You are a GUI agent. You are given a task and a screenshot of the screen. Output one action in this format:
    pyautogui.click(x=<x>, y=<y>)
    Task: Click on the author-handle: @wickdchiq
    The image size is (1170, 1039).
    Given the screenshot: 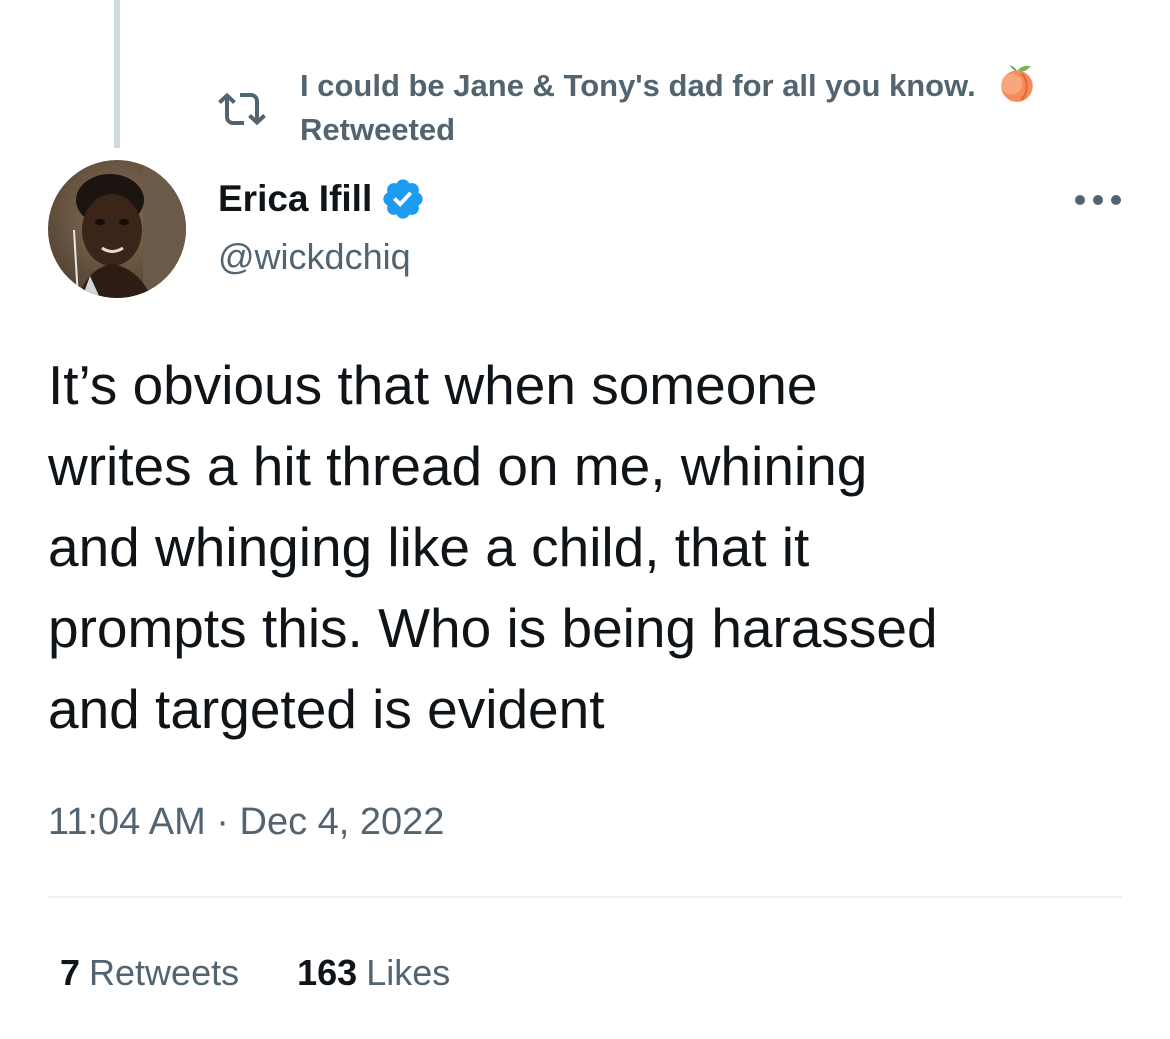 What is the action you would take?
    pyautogui.click(x=314, y=257)
    